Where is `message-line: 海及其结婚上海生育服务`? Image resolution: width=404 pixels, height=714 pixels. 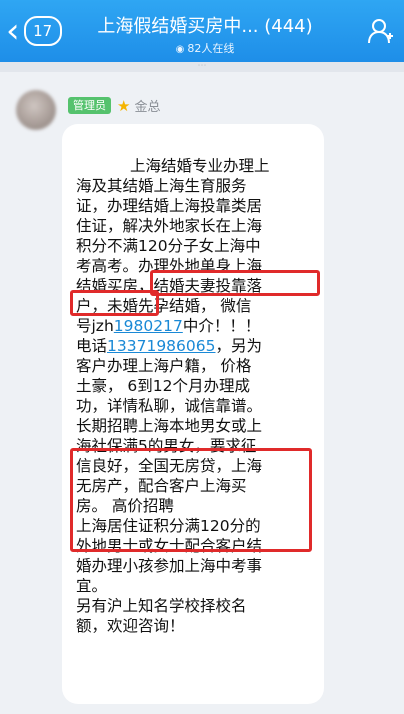 message-line: 海及其结婚上海生育服务 is located at coordinates (200, 186).